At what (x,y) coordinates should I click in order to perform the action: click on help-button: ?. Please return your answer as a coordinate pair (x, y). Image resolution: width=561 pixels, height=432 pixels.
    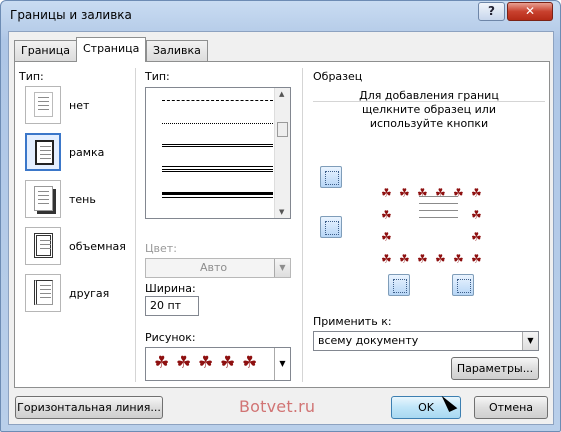
    Looking at the image, I should click on (491, 11).